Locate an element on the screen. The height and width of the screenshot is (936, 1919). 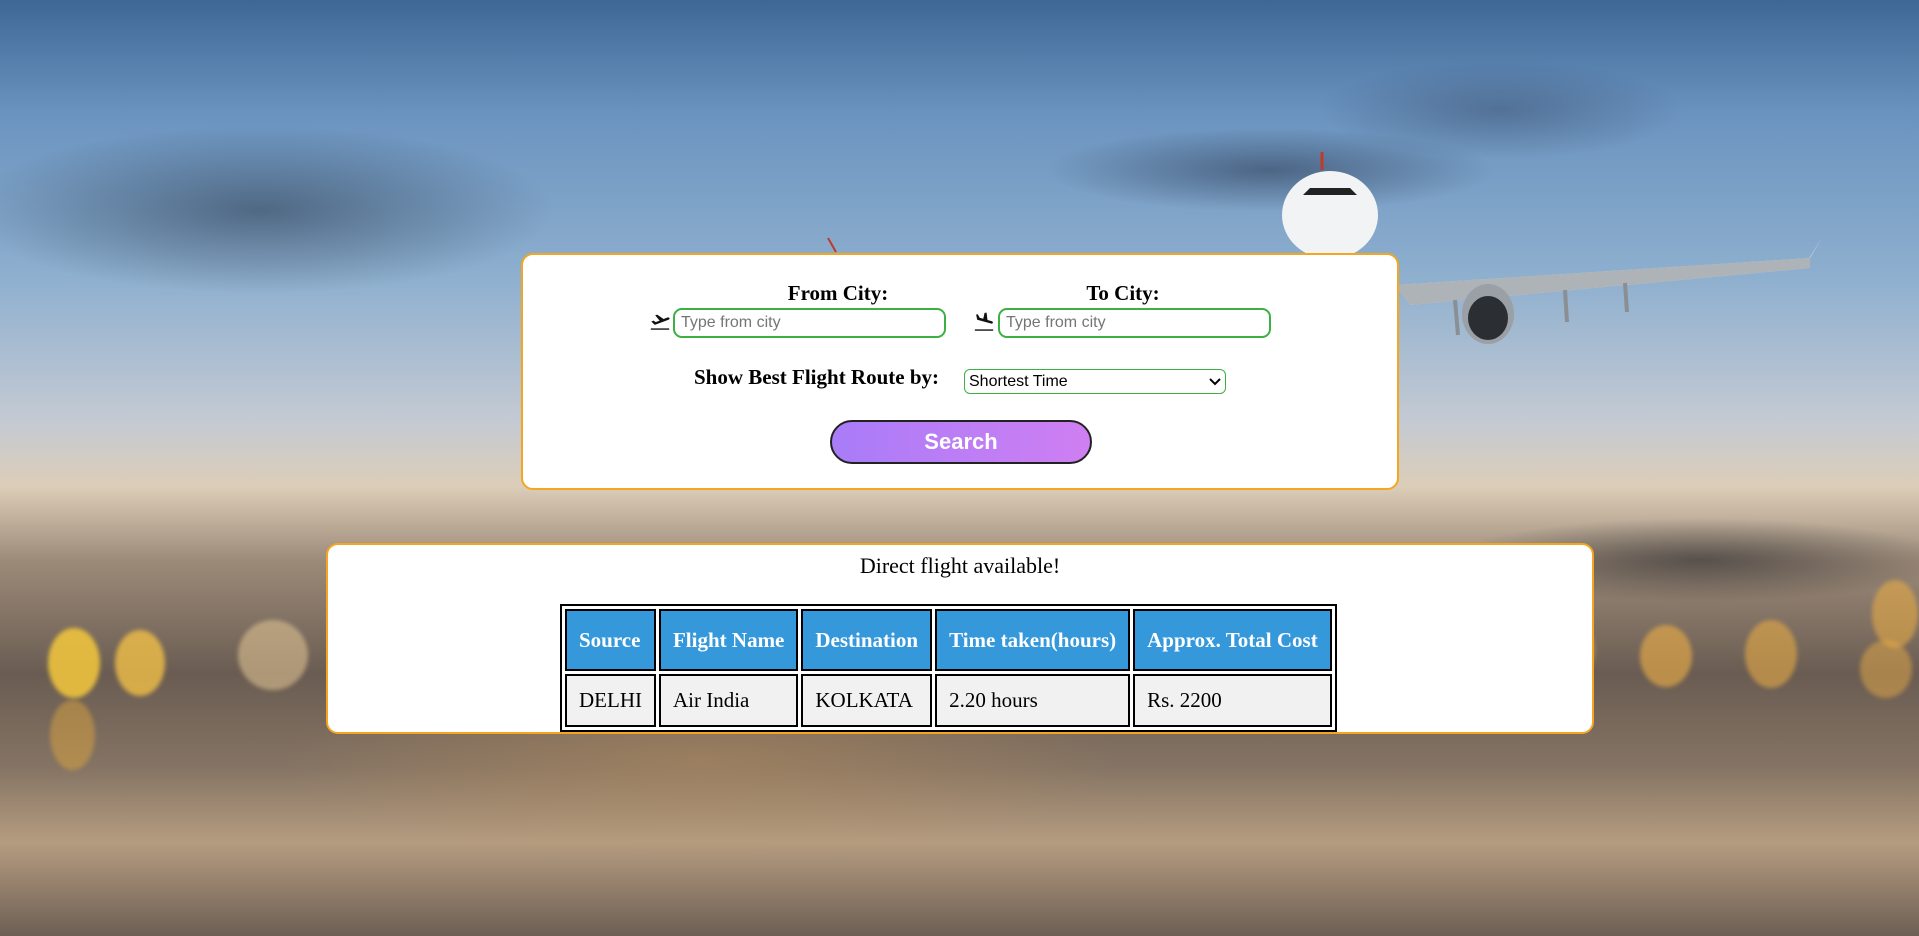
column-header-destination: Destination is located at coordinates (867, 640).